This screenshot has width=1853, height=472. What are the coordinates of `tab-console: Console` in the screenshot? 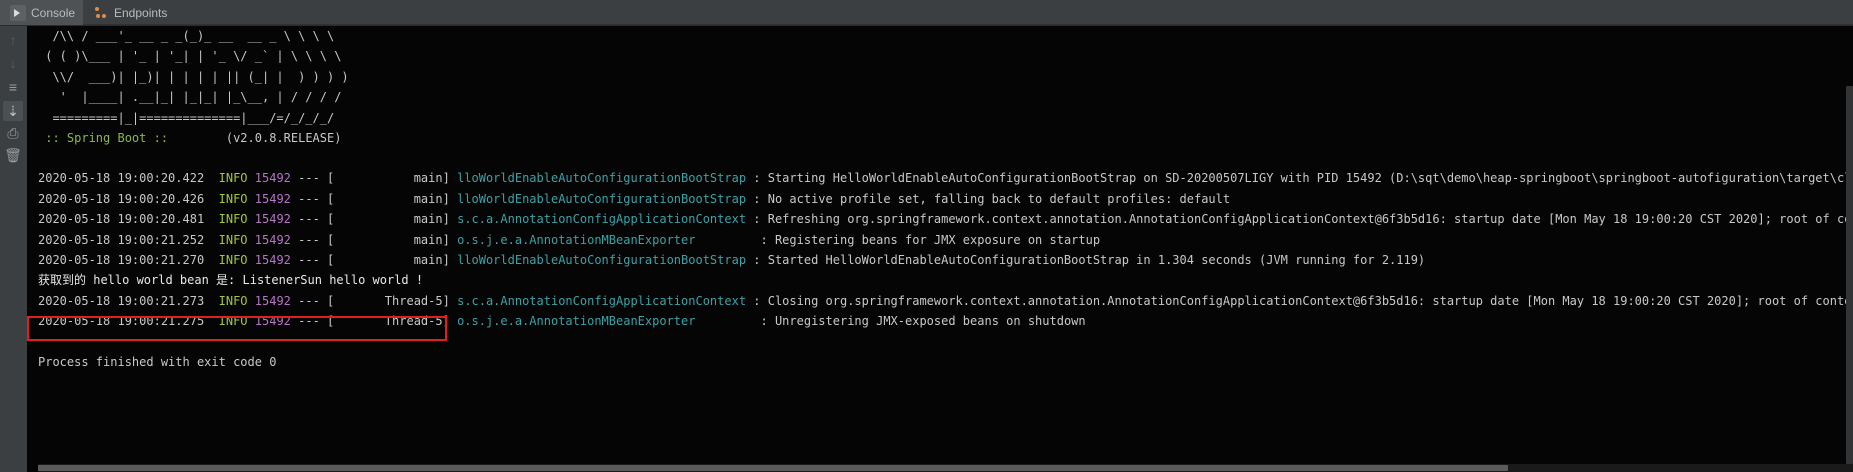 It's located at (41, 12).